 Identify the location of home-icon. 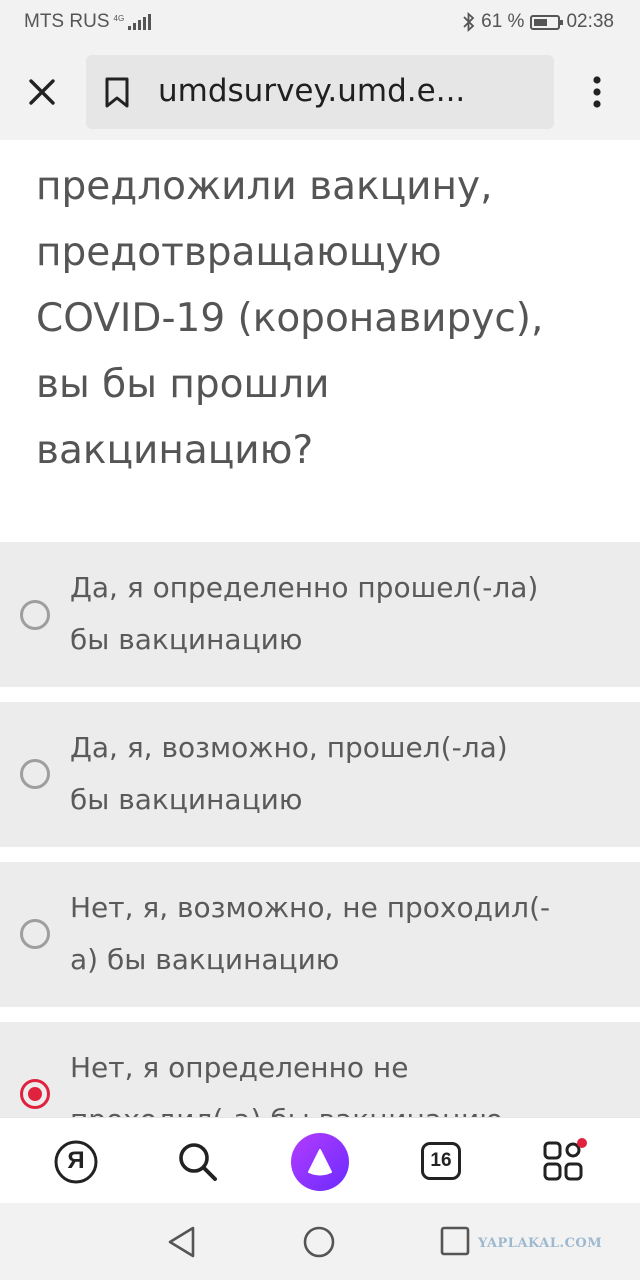
(319, 1242).